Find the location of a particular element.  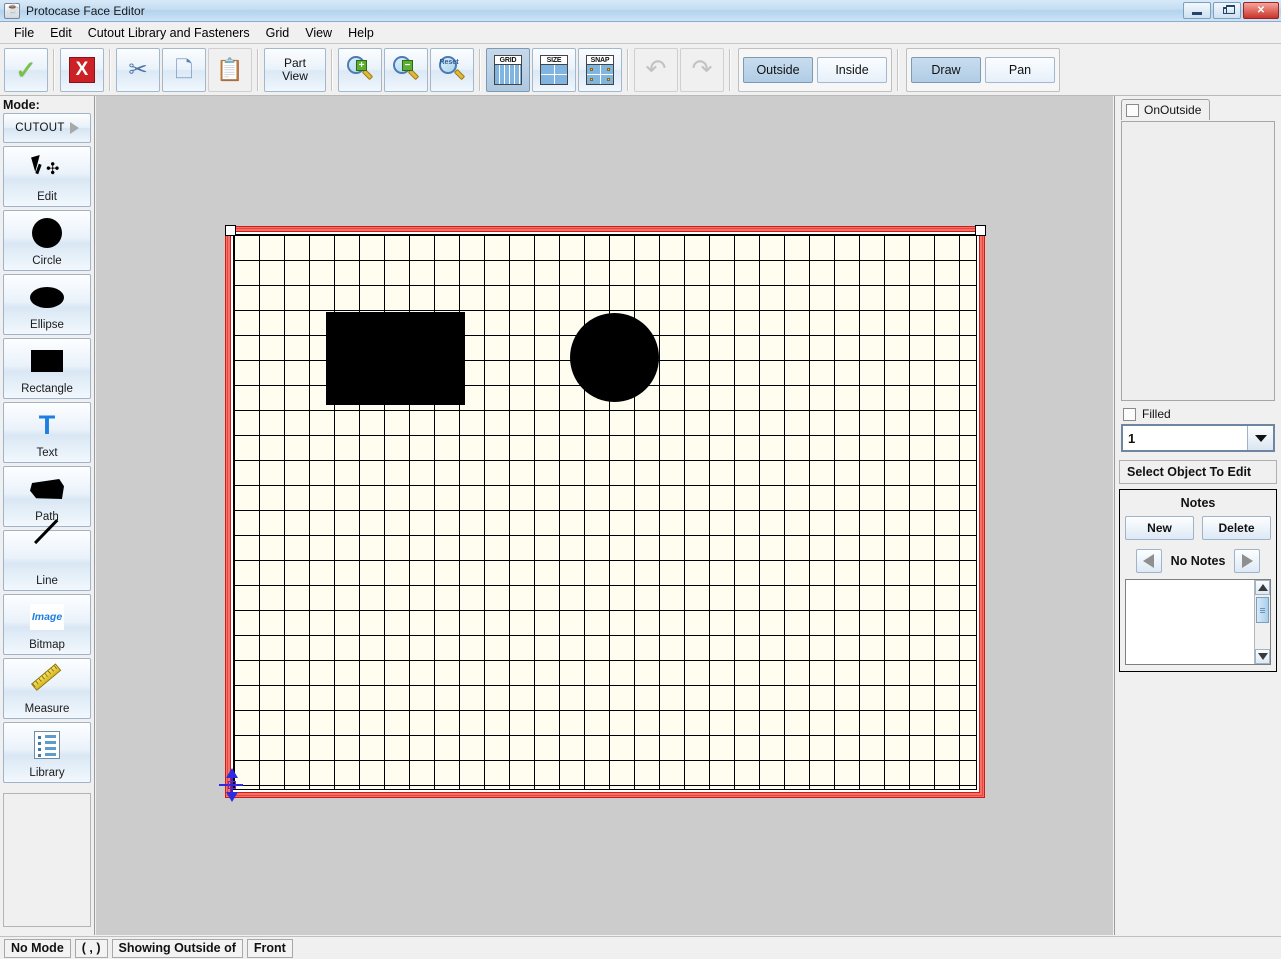

zoom-out-icon: − is located at coordinates (406, 70).